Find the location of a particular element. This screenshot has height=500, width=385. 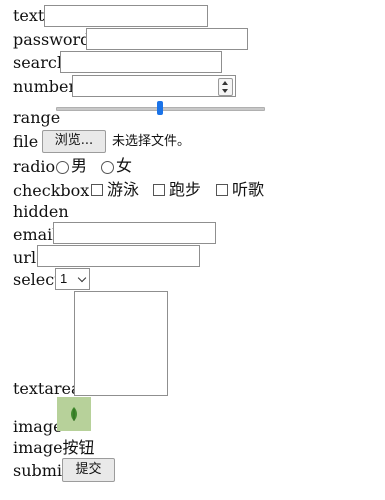

chevron-down-icon is located at coordinates (82, 278).